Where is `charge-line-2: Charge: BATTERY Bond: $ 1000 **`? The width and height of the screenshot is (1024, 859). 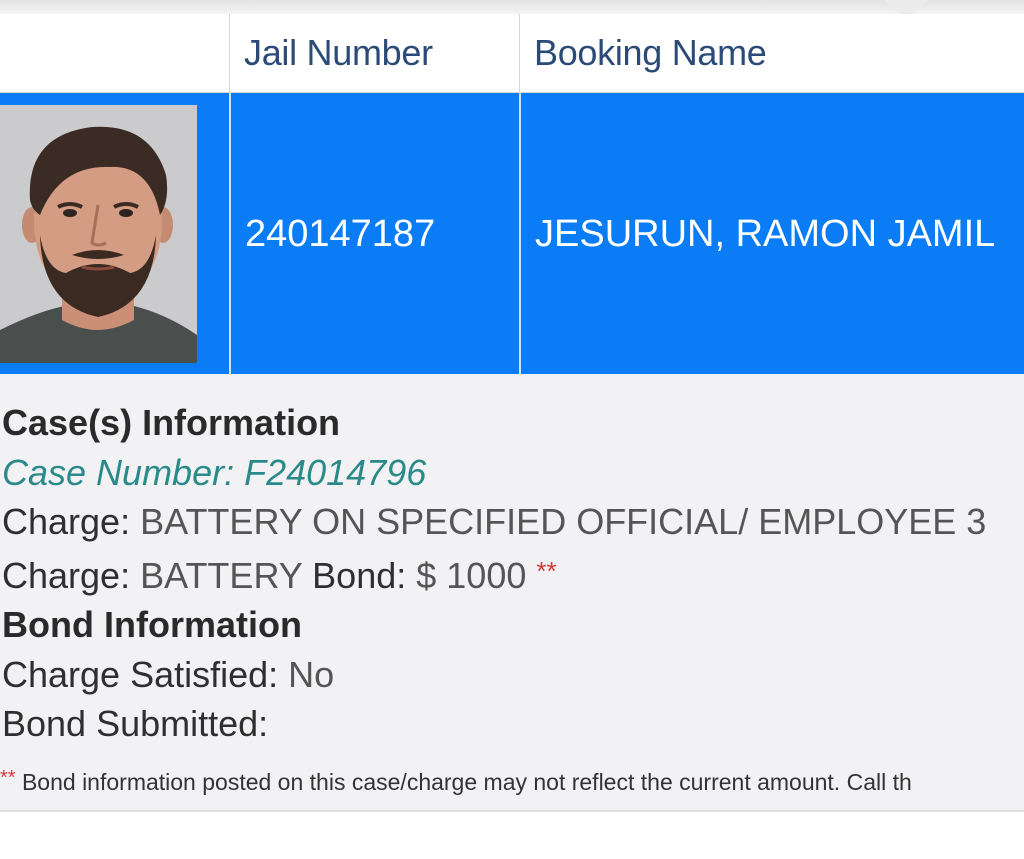 charge-line-2: Charge: BATTERY Bond: $ 1000 ** is located at coordinates (513, 574).